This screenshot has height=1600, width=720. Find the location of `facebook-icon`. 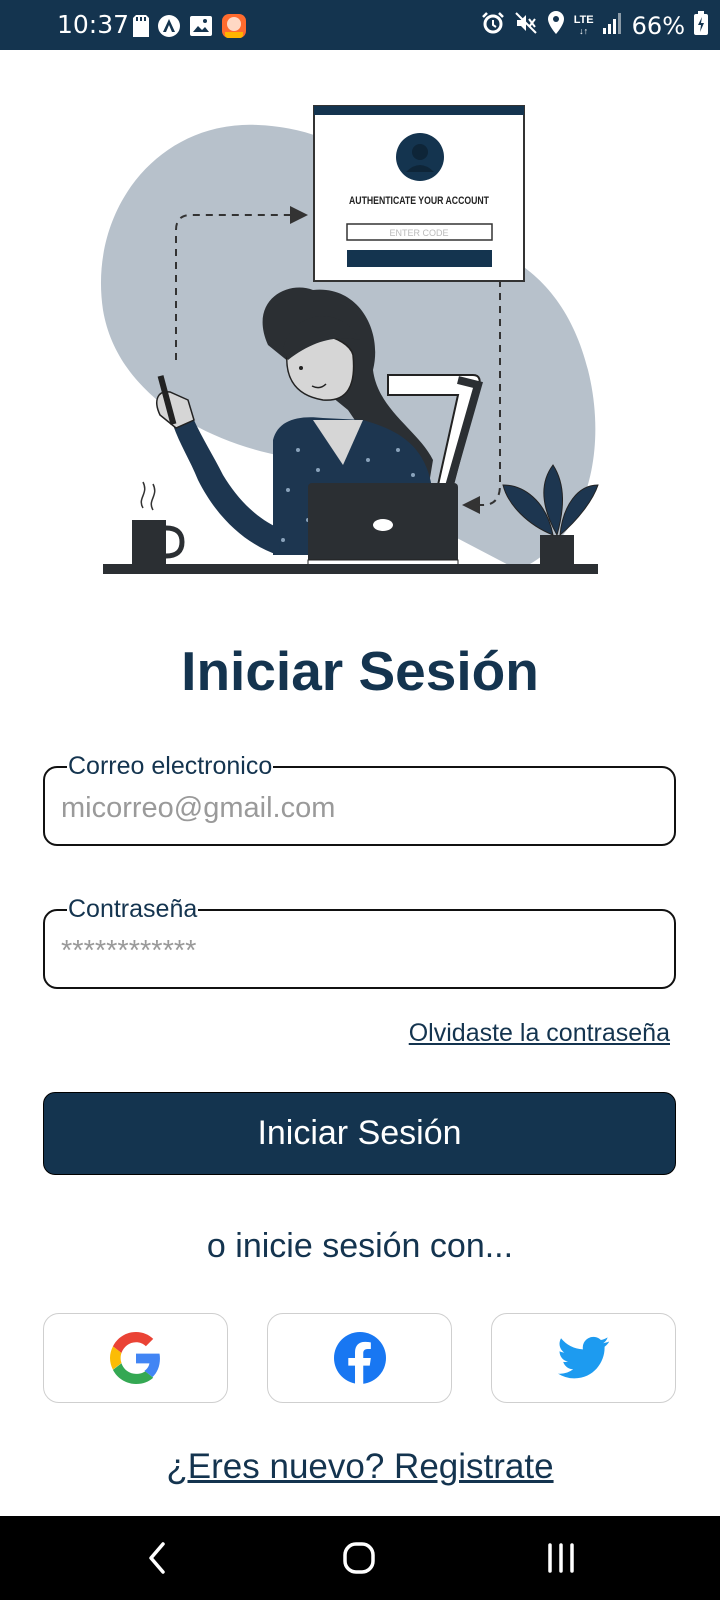

facebook-icon is located at coordinates (359, 1358).